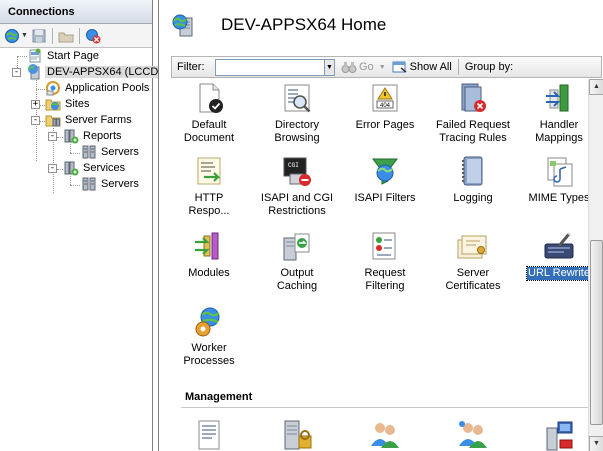 Image resolution: width=603 pixels, height=451 pixels. I want to click on feature-modules: Modules, so click(211, 255).